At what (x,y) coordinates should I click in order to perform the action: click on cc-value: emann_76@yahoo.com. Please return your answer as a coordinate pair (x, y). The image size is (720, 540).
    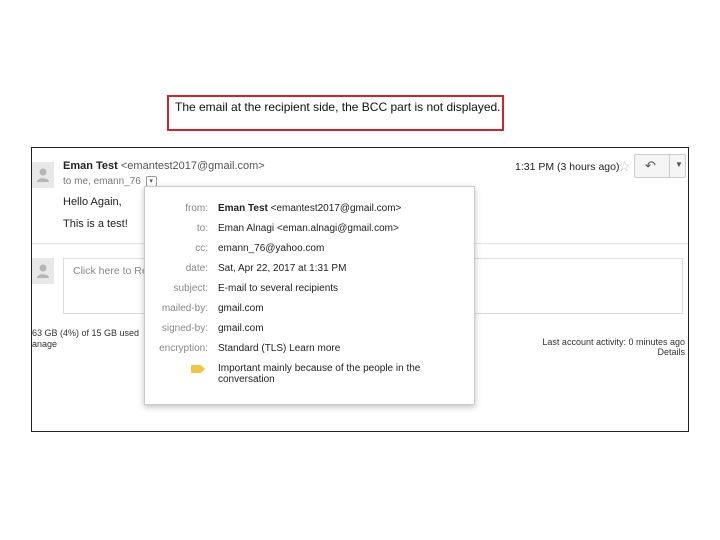
    Looking at the image, I should click on (271, 248).